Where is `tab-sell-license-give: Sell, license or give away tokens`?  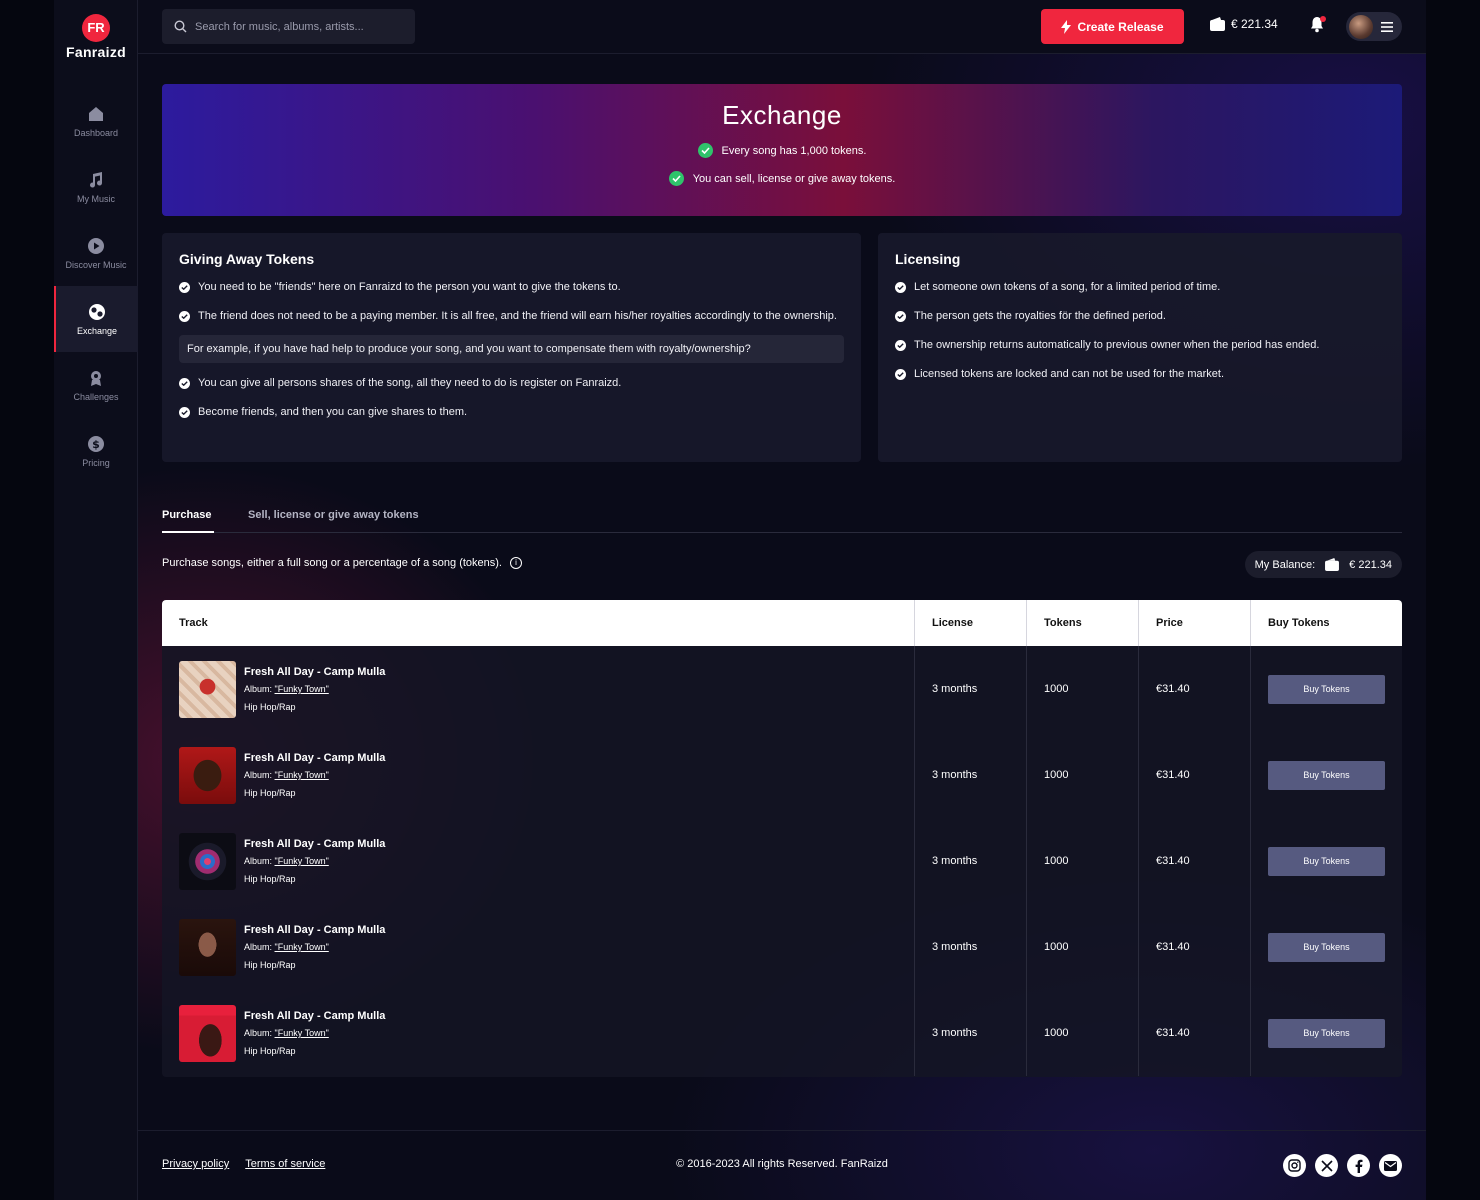 tab-sell-license-give: Sell, license or give away tokens is located at coordinates (333, 515).